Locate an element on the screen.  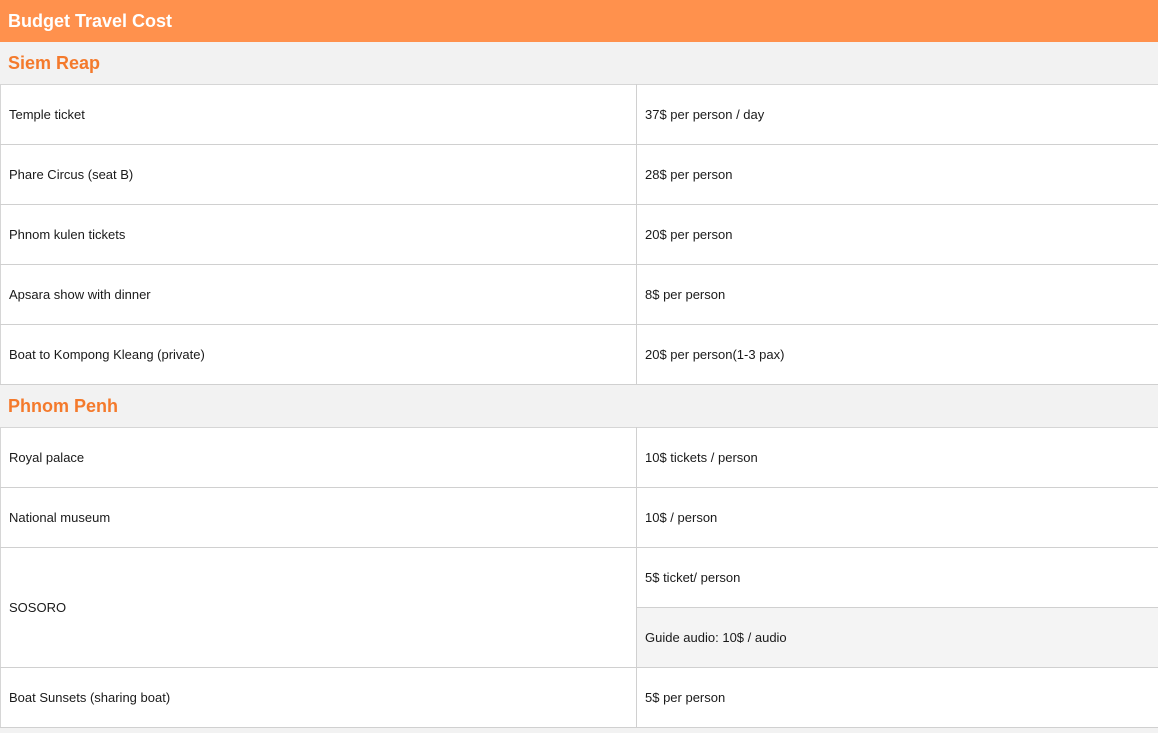
item-cost: 37$ per person / day is located at coordinates (897, 114).